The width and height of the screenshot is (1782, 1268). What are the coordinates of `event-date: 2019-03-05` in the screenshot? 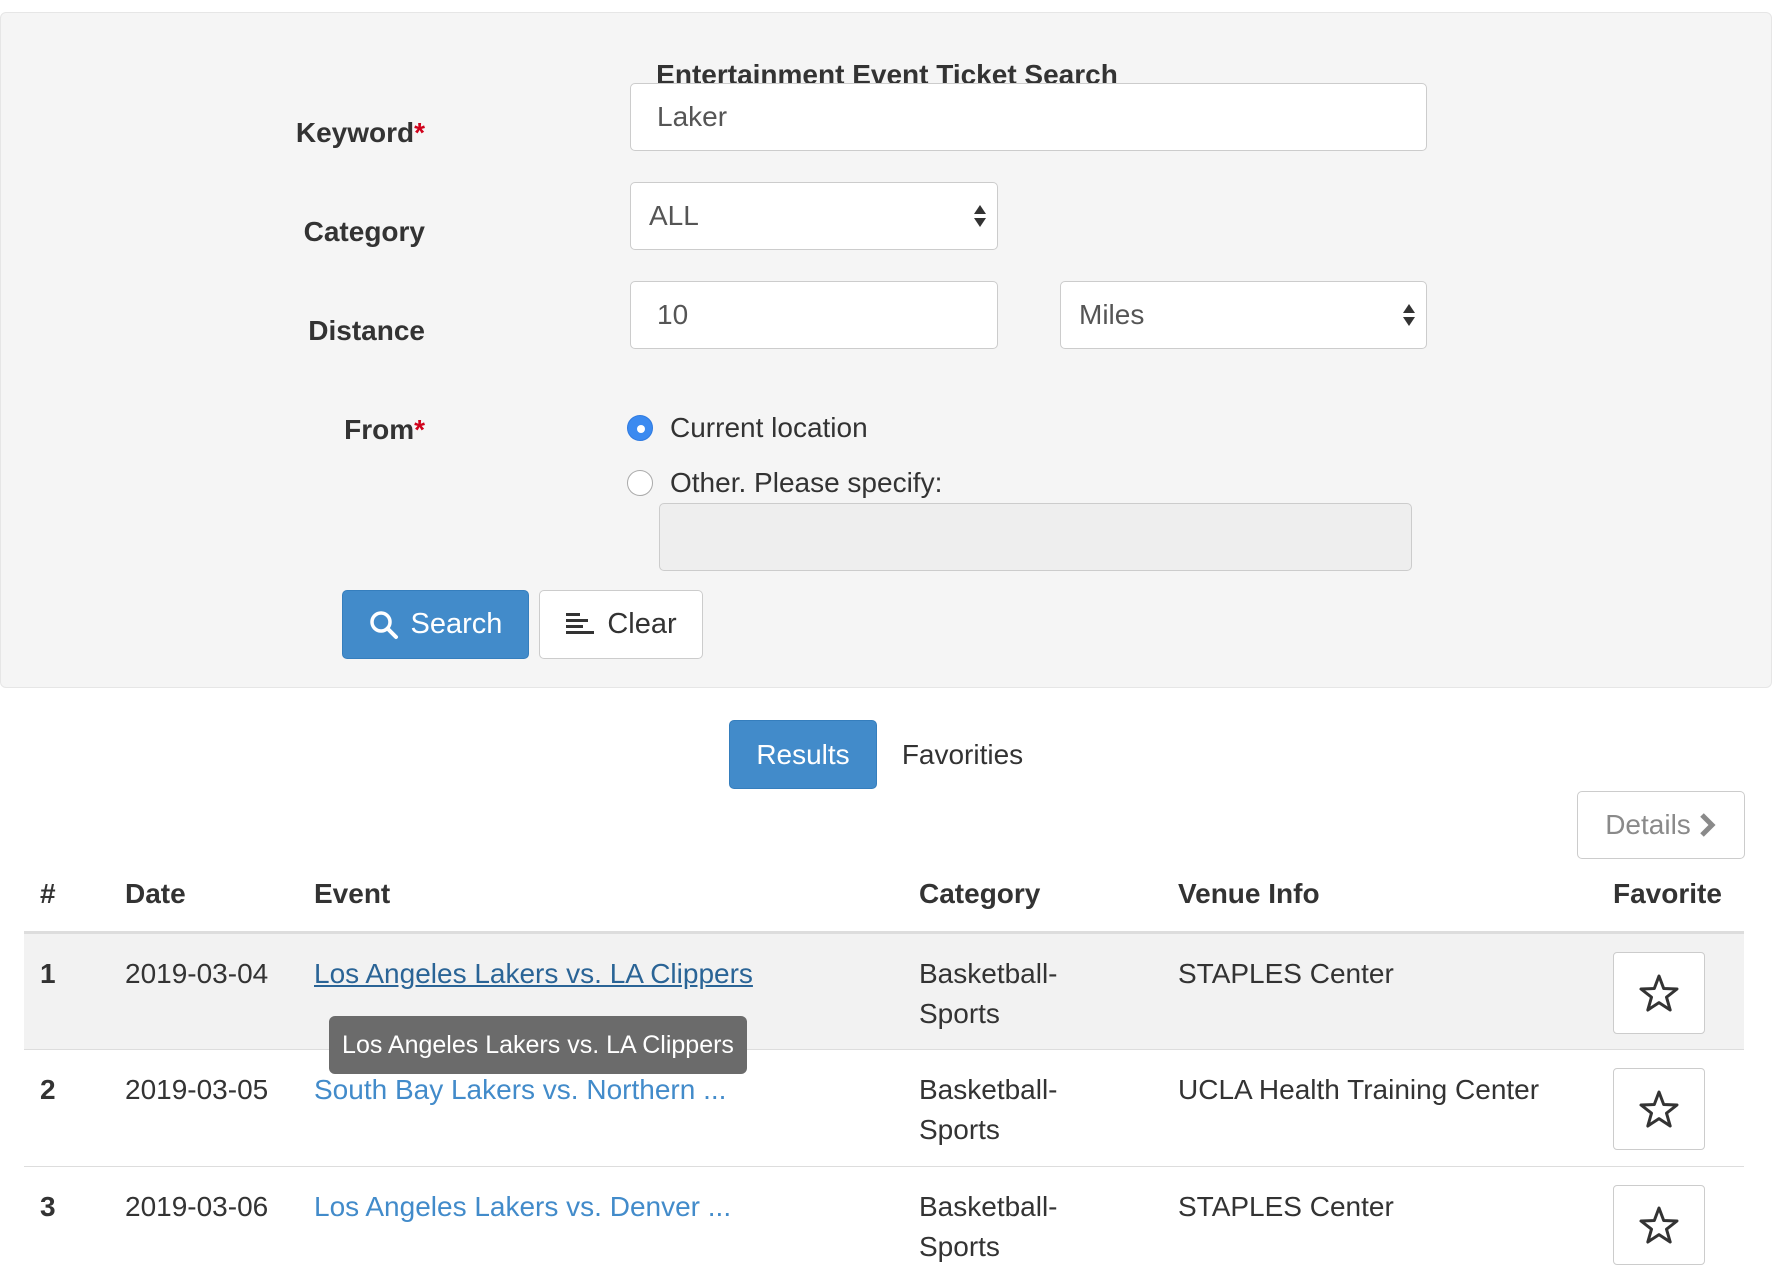 It's located at (197, 1089).